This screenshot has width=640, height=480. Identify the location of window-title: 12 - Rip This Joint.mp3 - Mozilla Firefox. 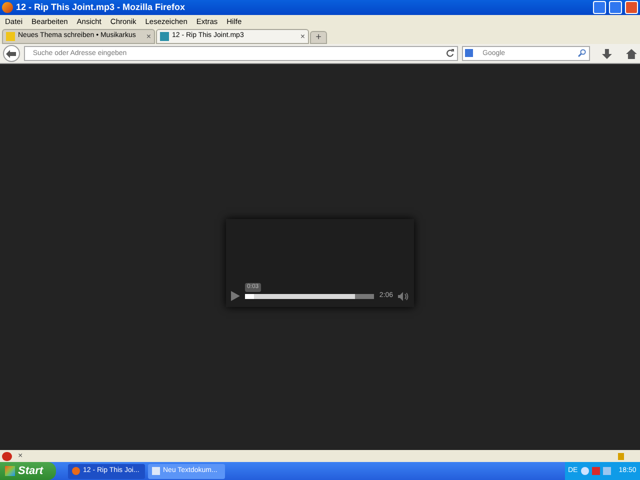
(101, 7).